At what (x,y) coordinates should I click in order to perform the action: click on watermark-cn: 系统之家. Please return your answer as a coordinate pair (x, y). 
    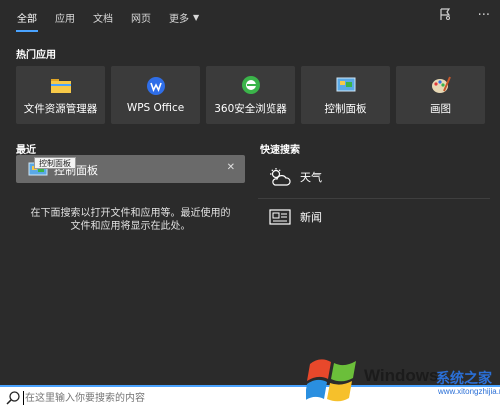
    Looking at the image, I should click on (464, 379).